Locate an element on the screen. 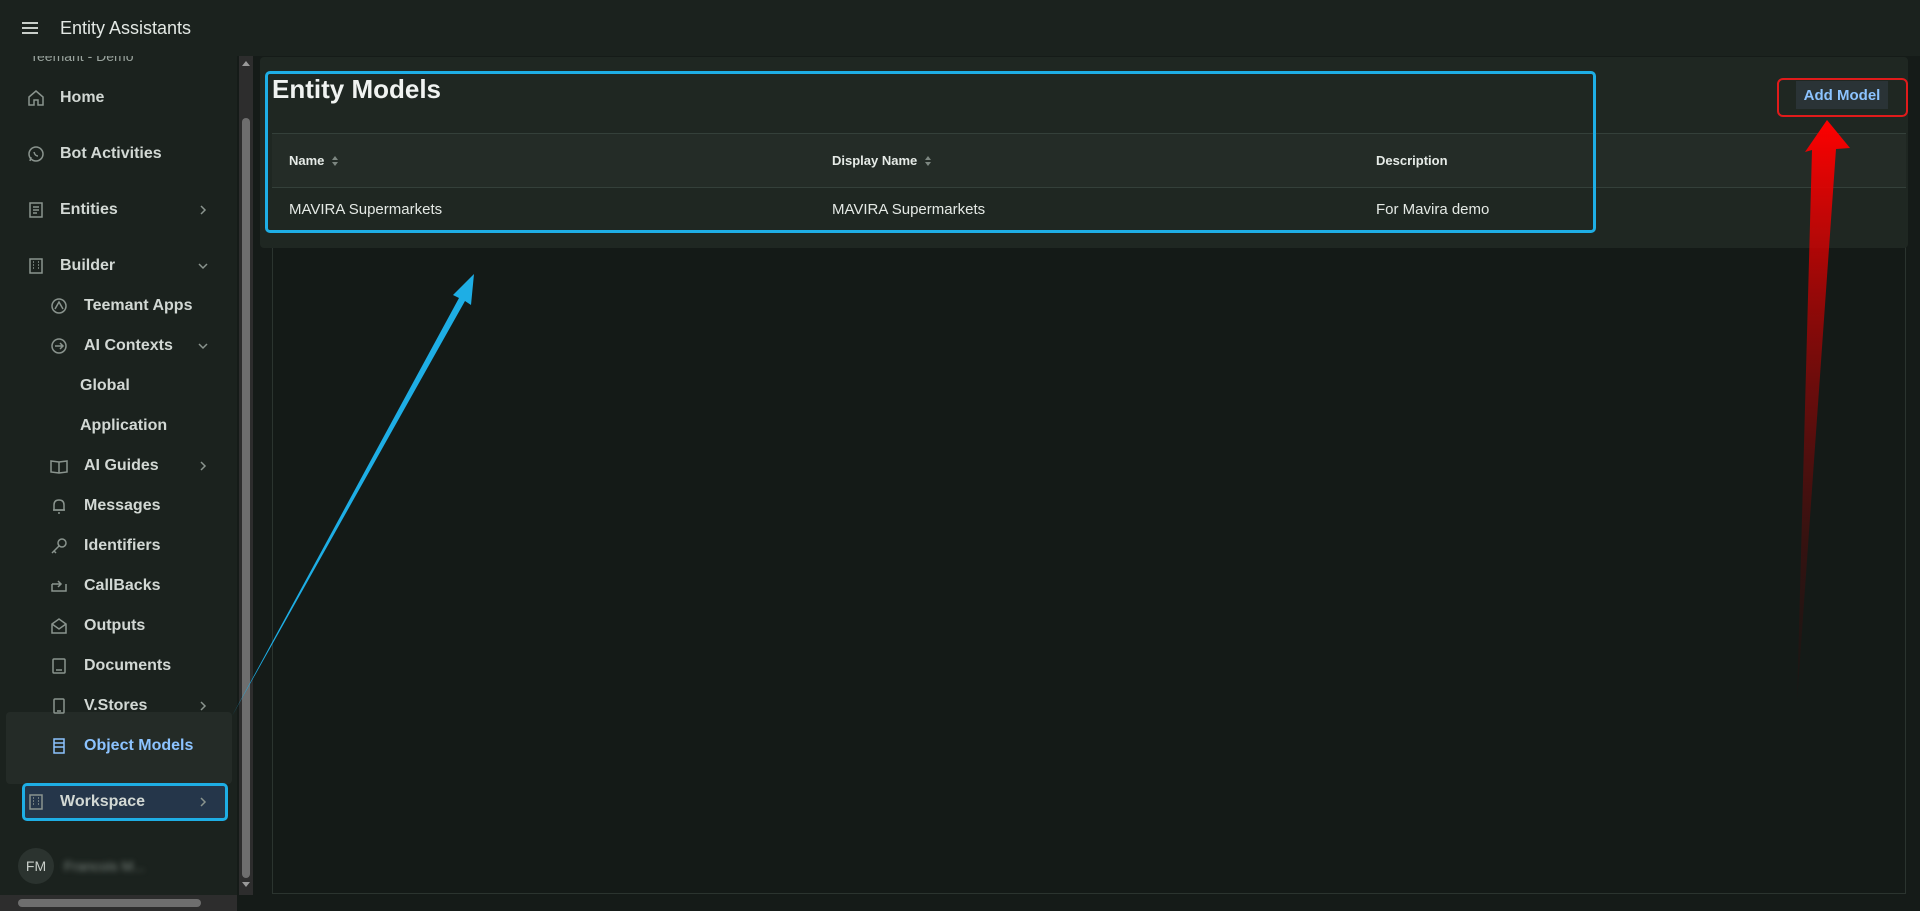 The width and height of the screenshot is (1920, 911). sidebar-item-label: Identifiers is located at coordinates (122, 545).